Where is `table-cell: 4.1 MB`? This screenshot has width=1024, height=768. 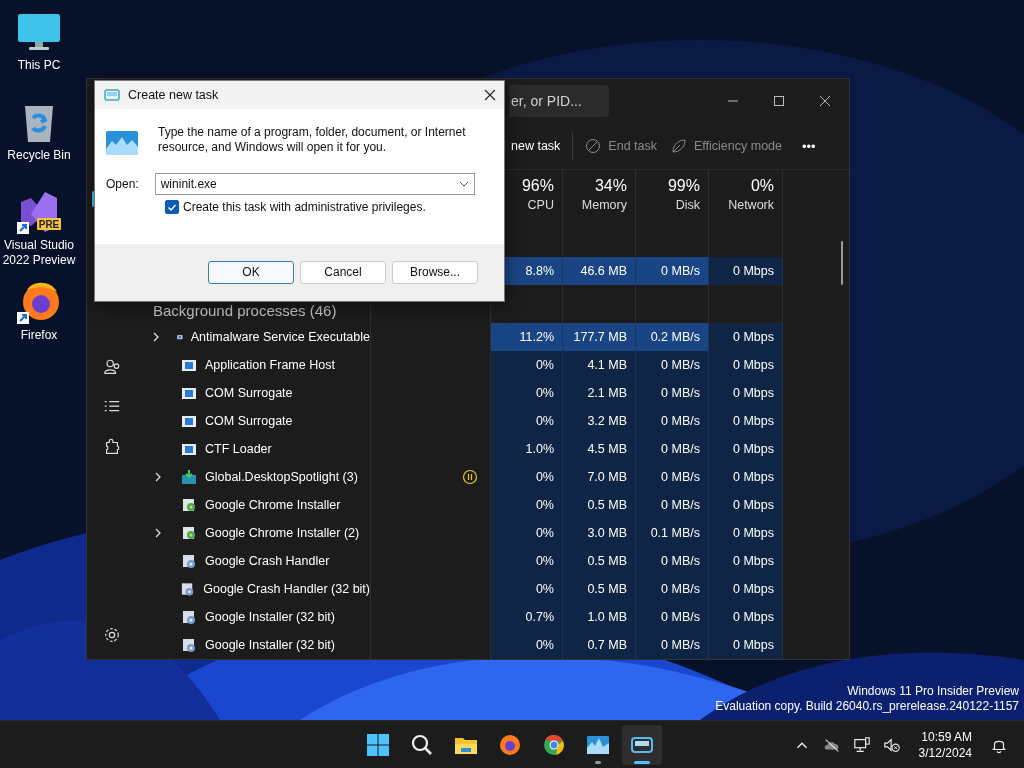
table-cell: 4.1 MB is located at coordinates (599, 365).